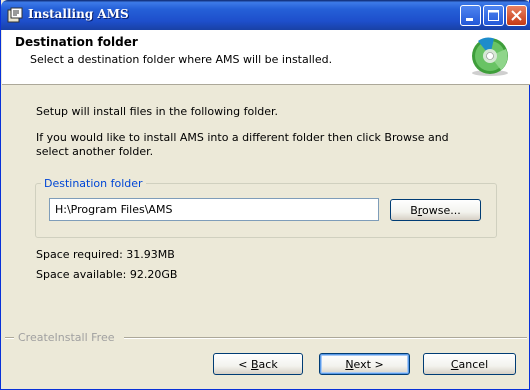  What do you see at coordinates (105, 254) in the screenshot?
I see `space-required-text: Space required: 31.93MB` at bounding box center [105, 254].